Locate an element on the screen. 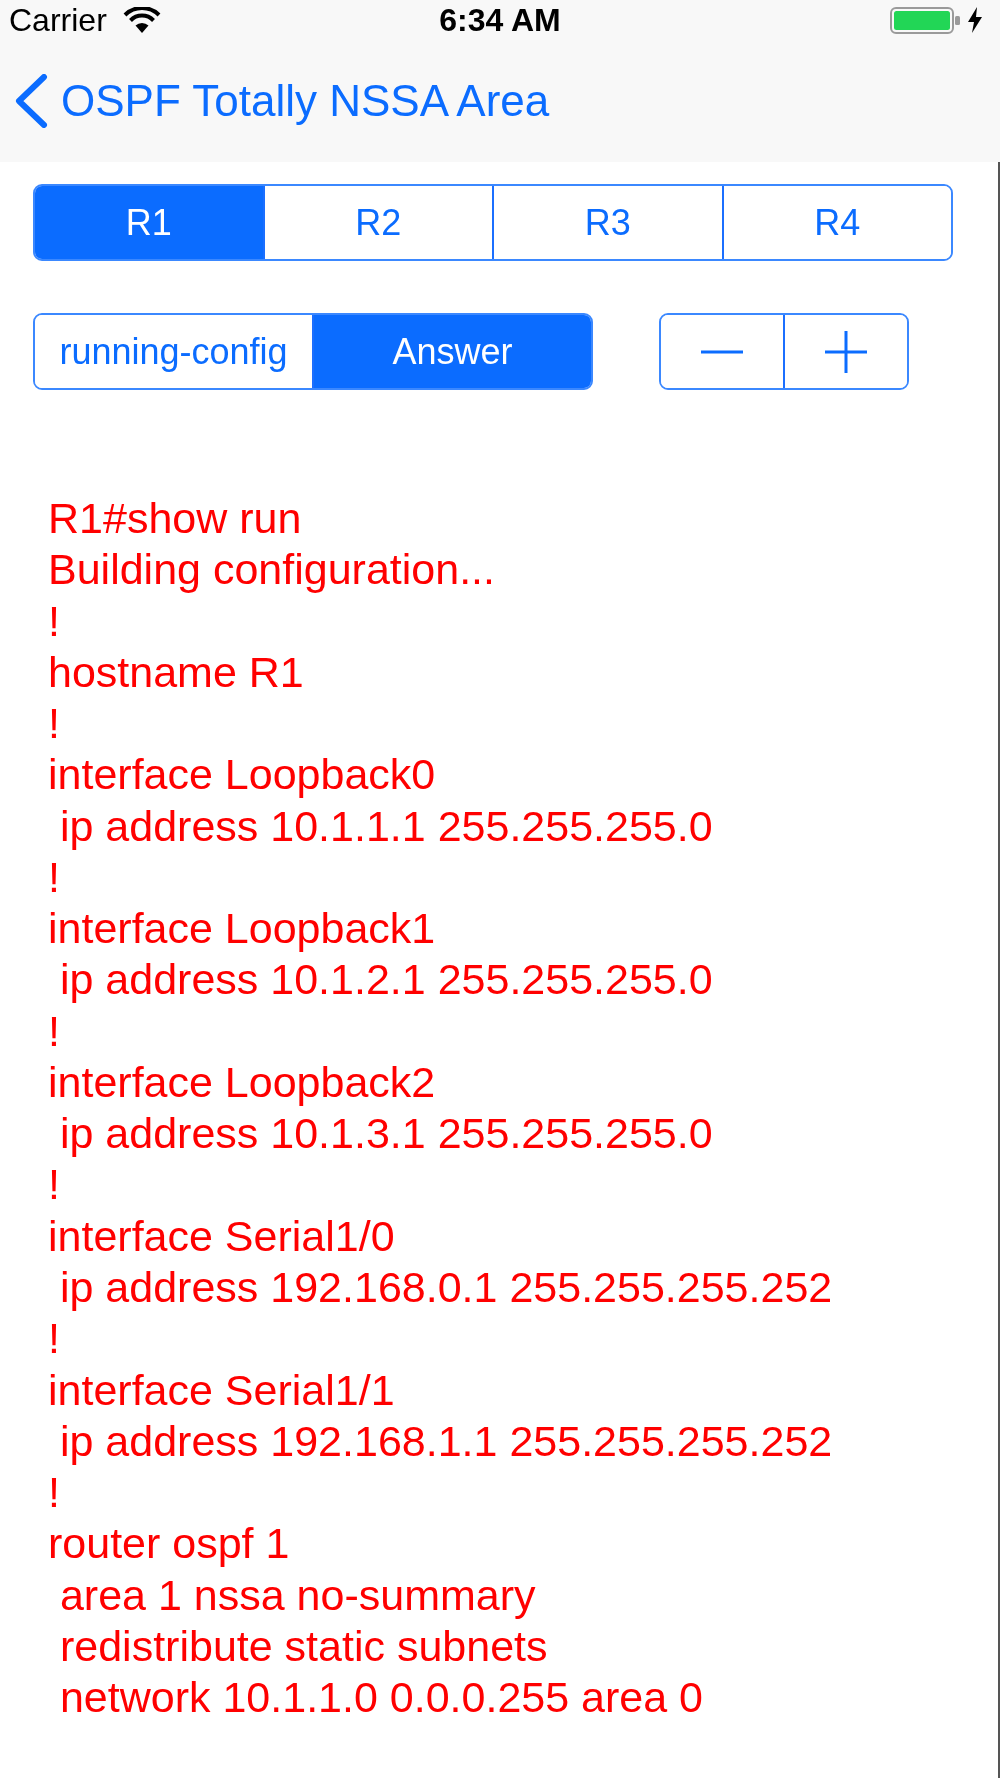  config-line: interface Loopback1 is located at coordinates (242, 929).